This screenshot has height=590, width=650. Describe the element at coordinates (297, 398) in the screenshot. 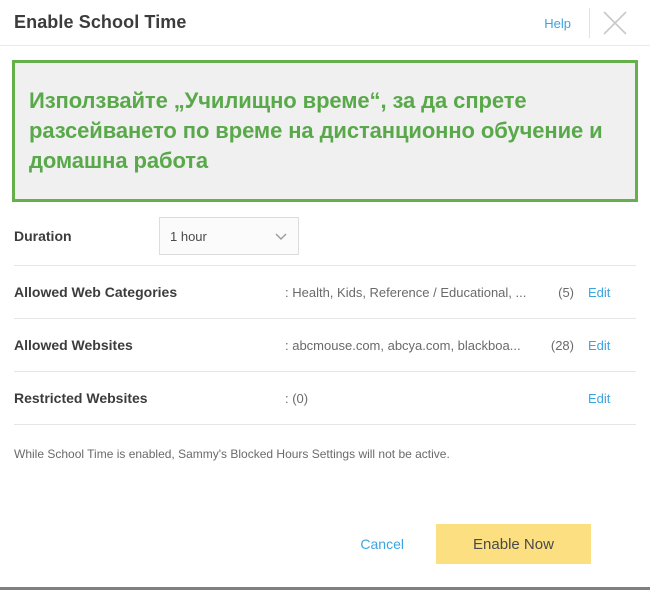

I see `row-value: : (0)` at that location.